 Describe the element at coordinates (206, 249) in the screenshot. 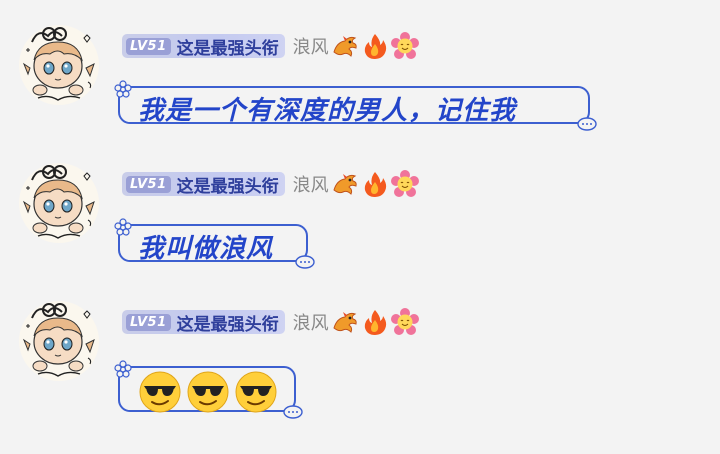

I see `message-text: 我叫做浪风` at that location.